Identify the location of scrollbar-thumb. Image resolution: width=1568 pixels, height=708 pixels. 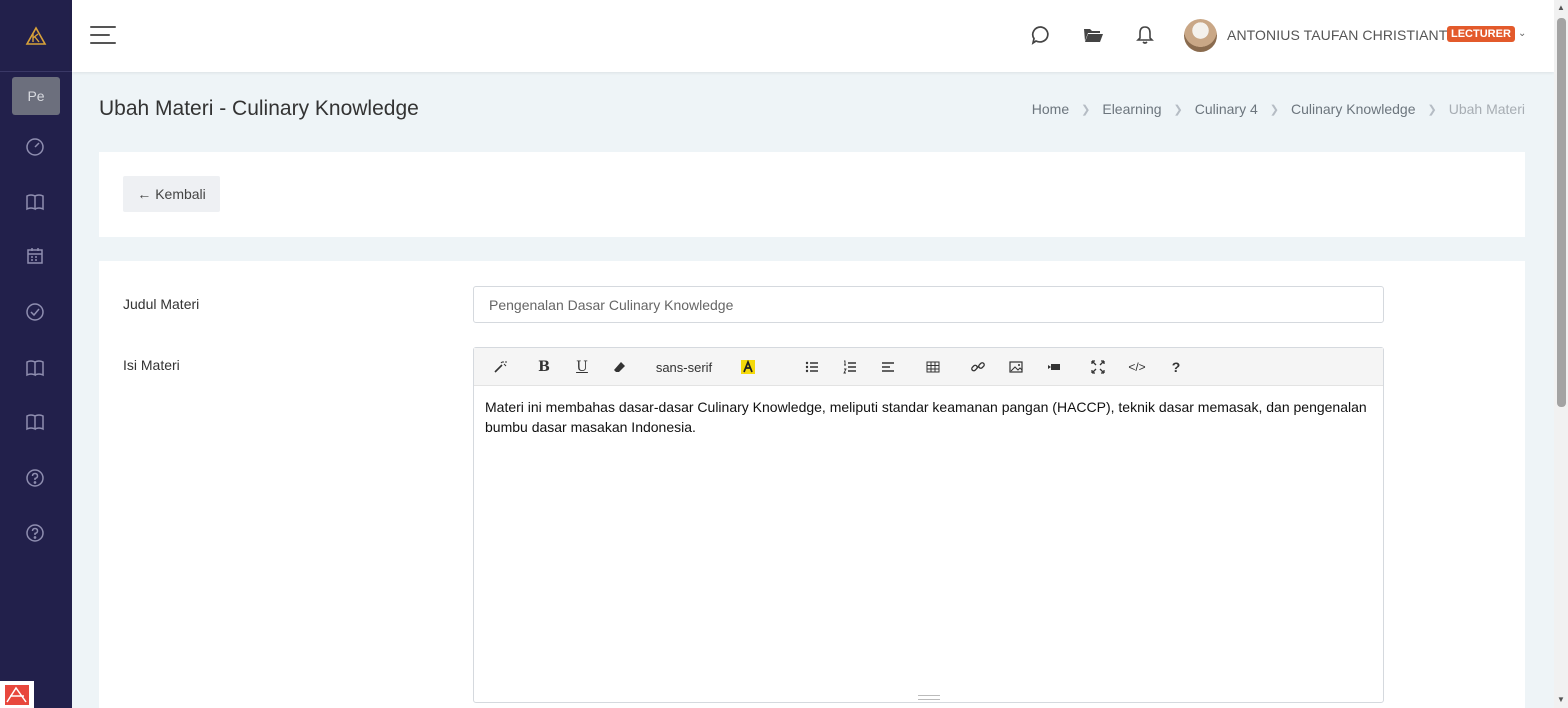
(1561, 212).